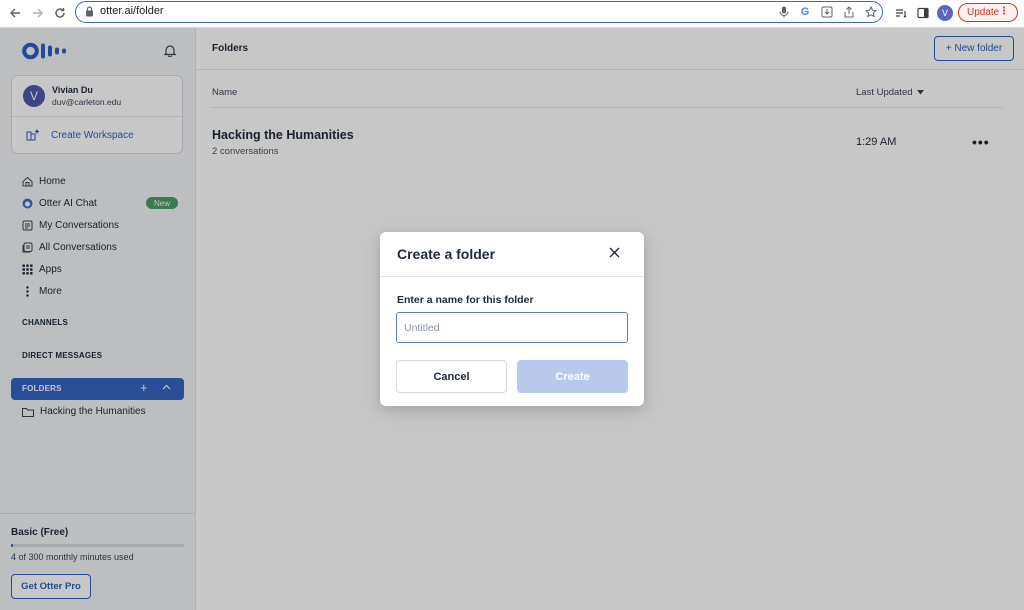  What do you see at coordinates (512, 327) in the screenshot?
I see `folder-name-input` at bounding box center [512, 327].